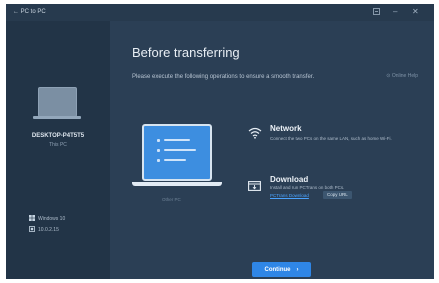  Describe the element at coordinates (58, 136) in the screenshot. I see `pc-name: DESKTOP-P4T5T5` at that location.